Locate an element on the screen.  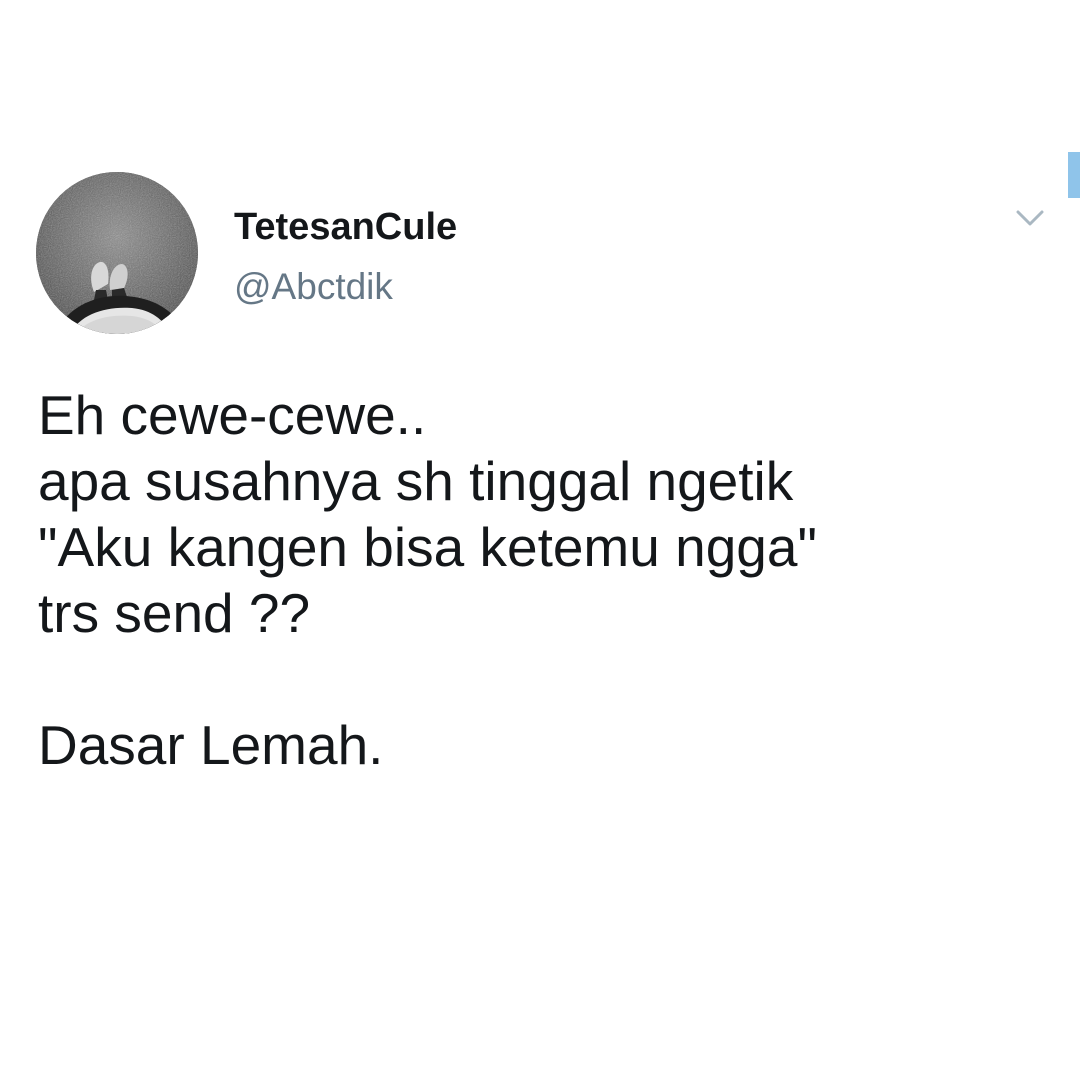
user-handle: @Abctdik is located at coordinates (313, 287).